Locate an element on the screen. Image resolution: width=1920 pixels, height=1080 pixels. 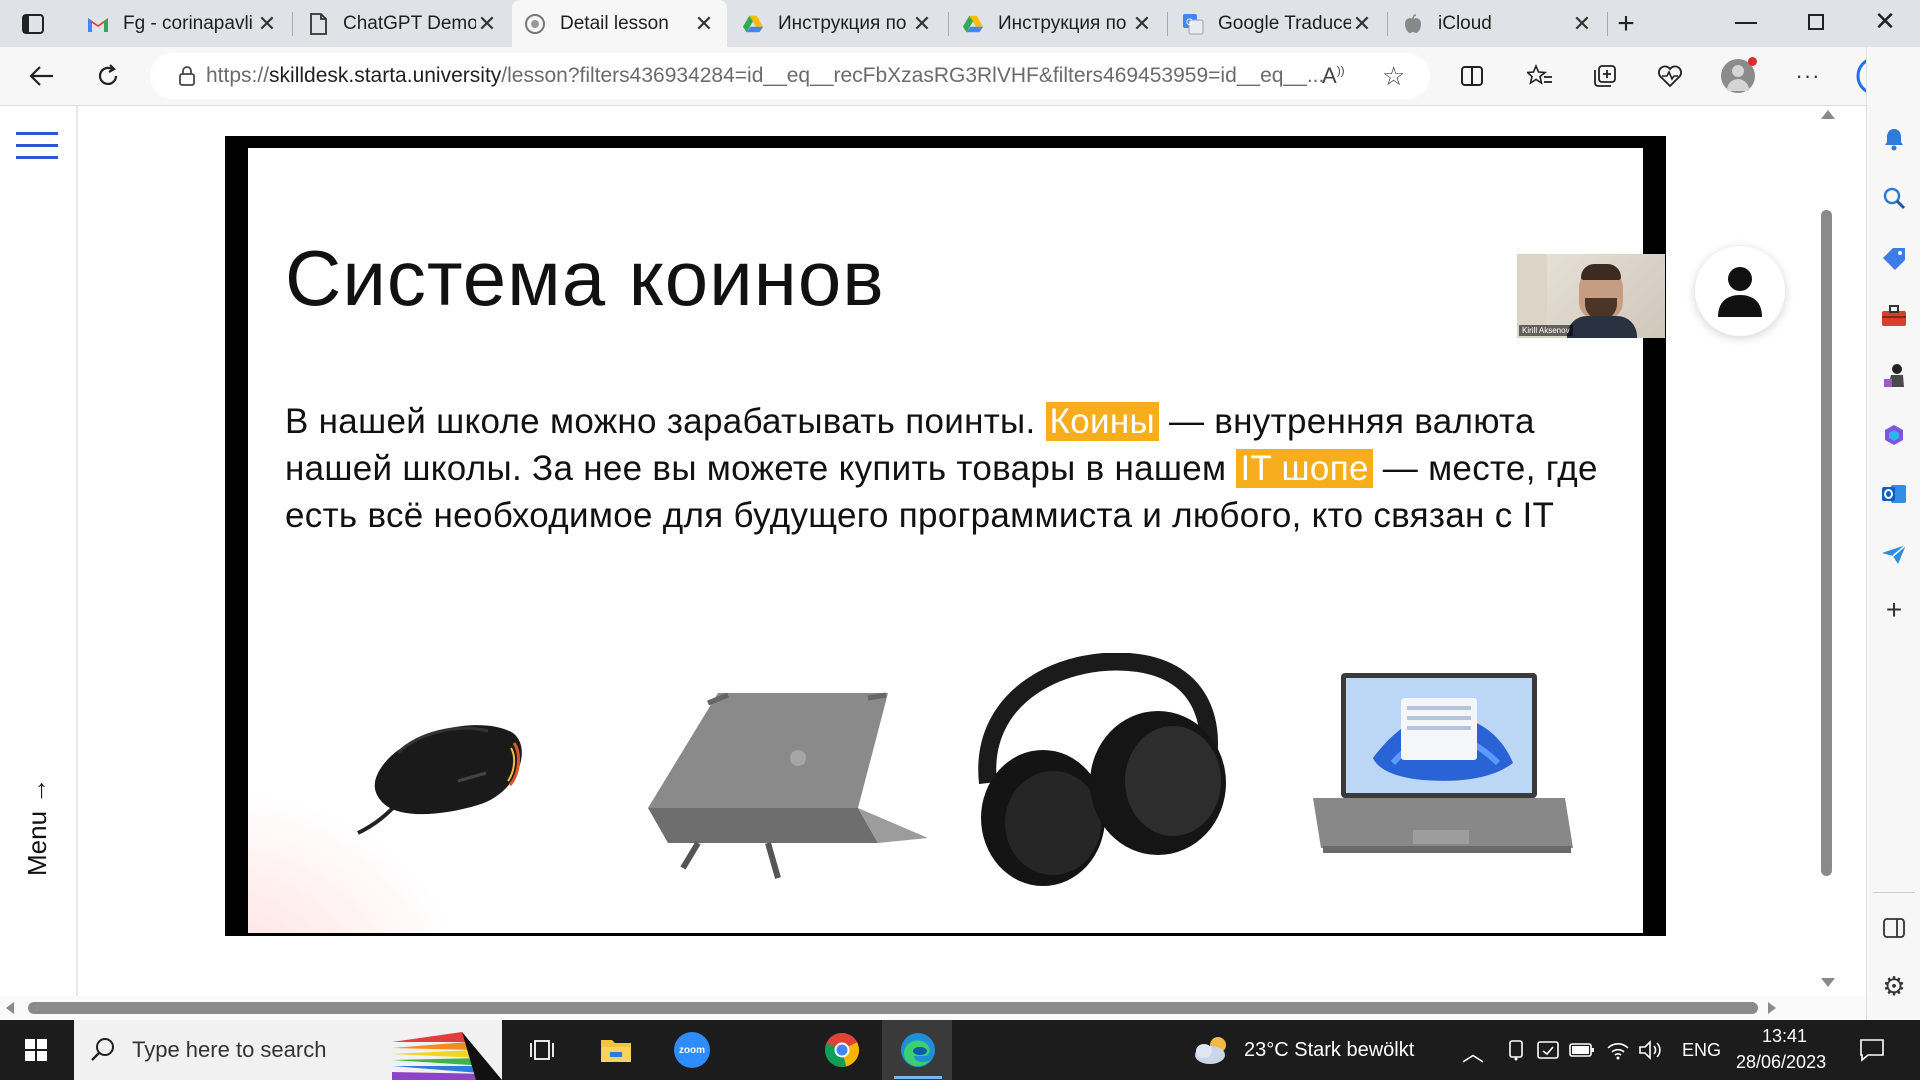
task-view-icon is located at coordinates (542, 1050).